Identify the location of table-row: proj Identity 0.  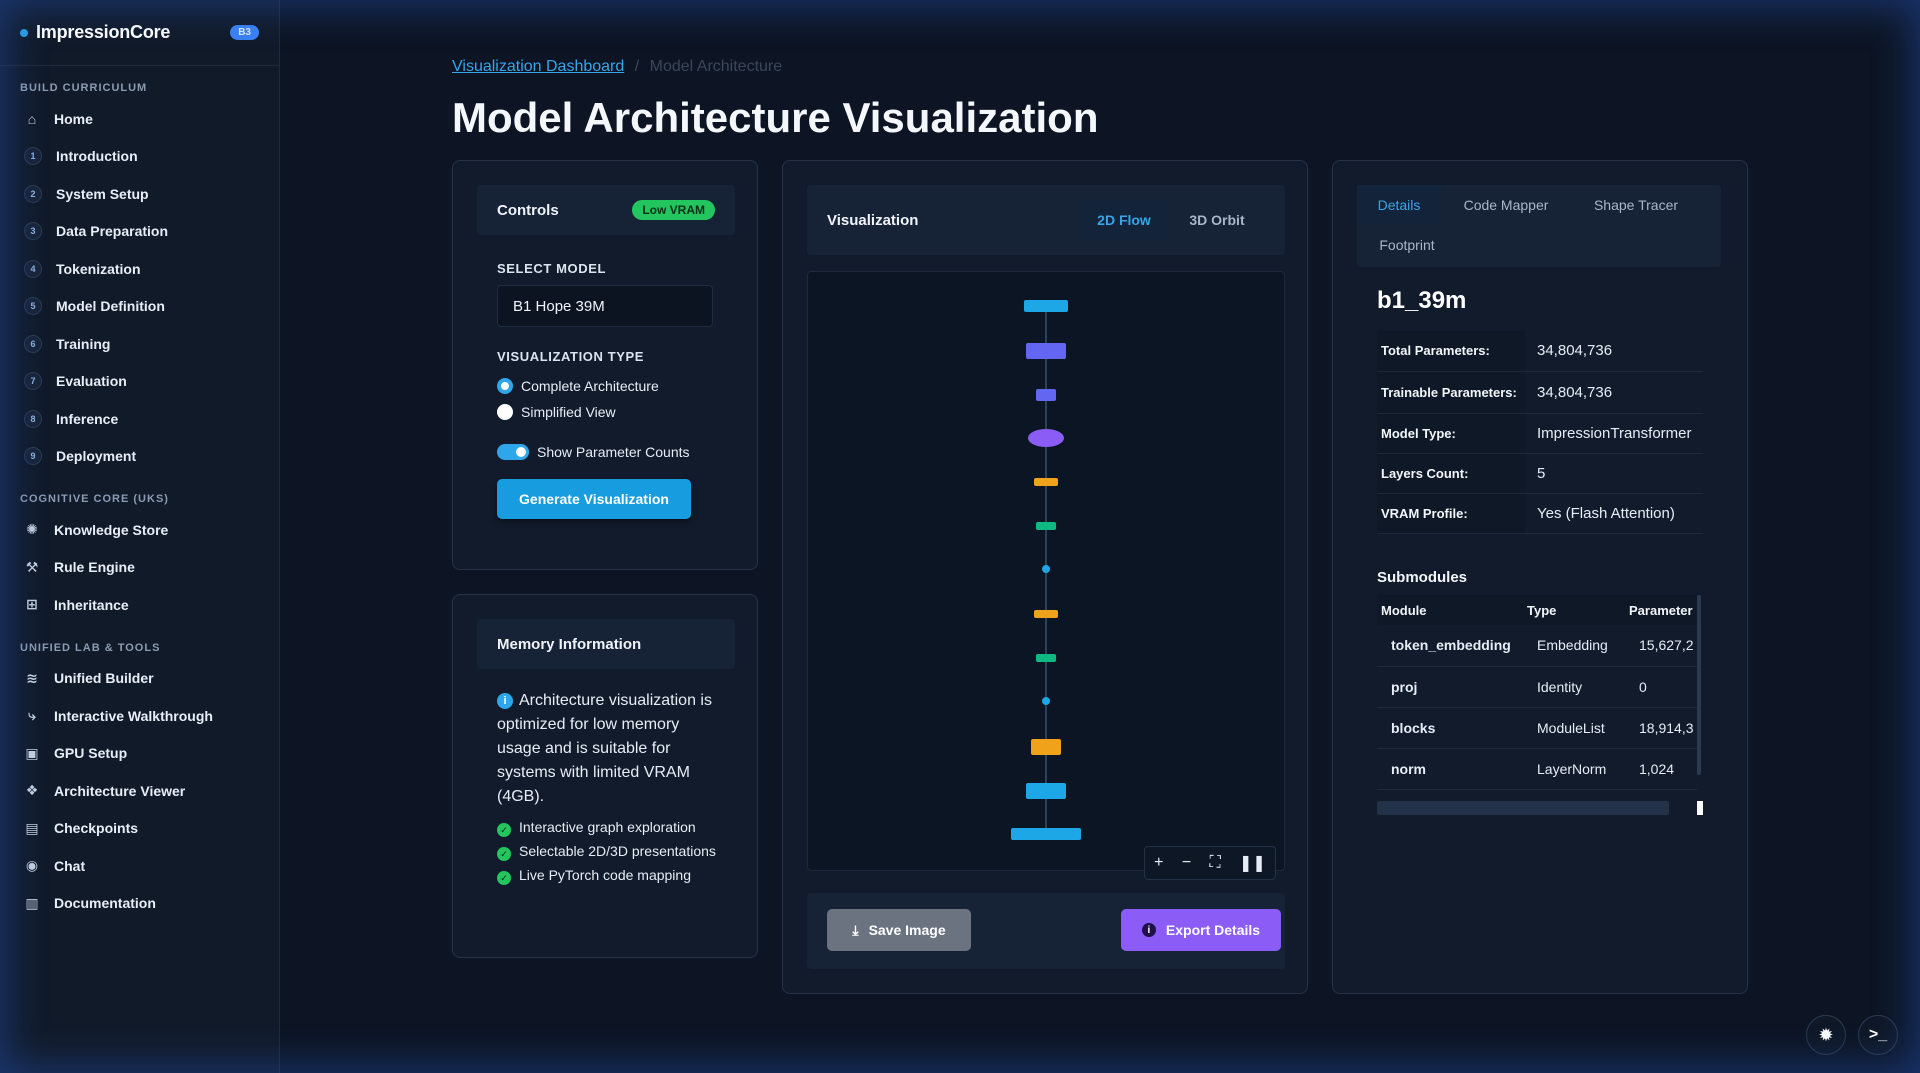
(1537, 687).